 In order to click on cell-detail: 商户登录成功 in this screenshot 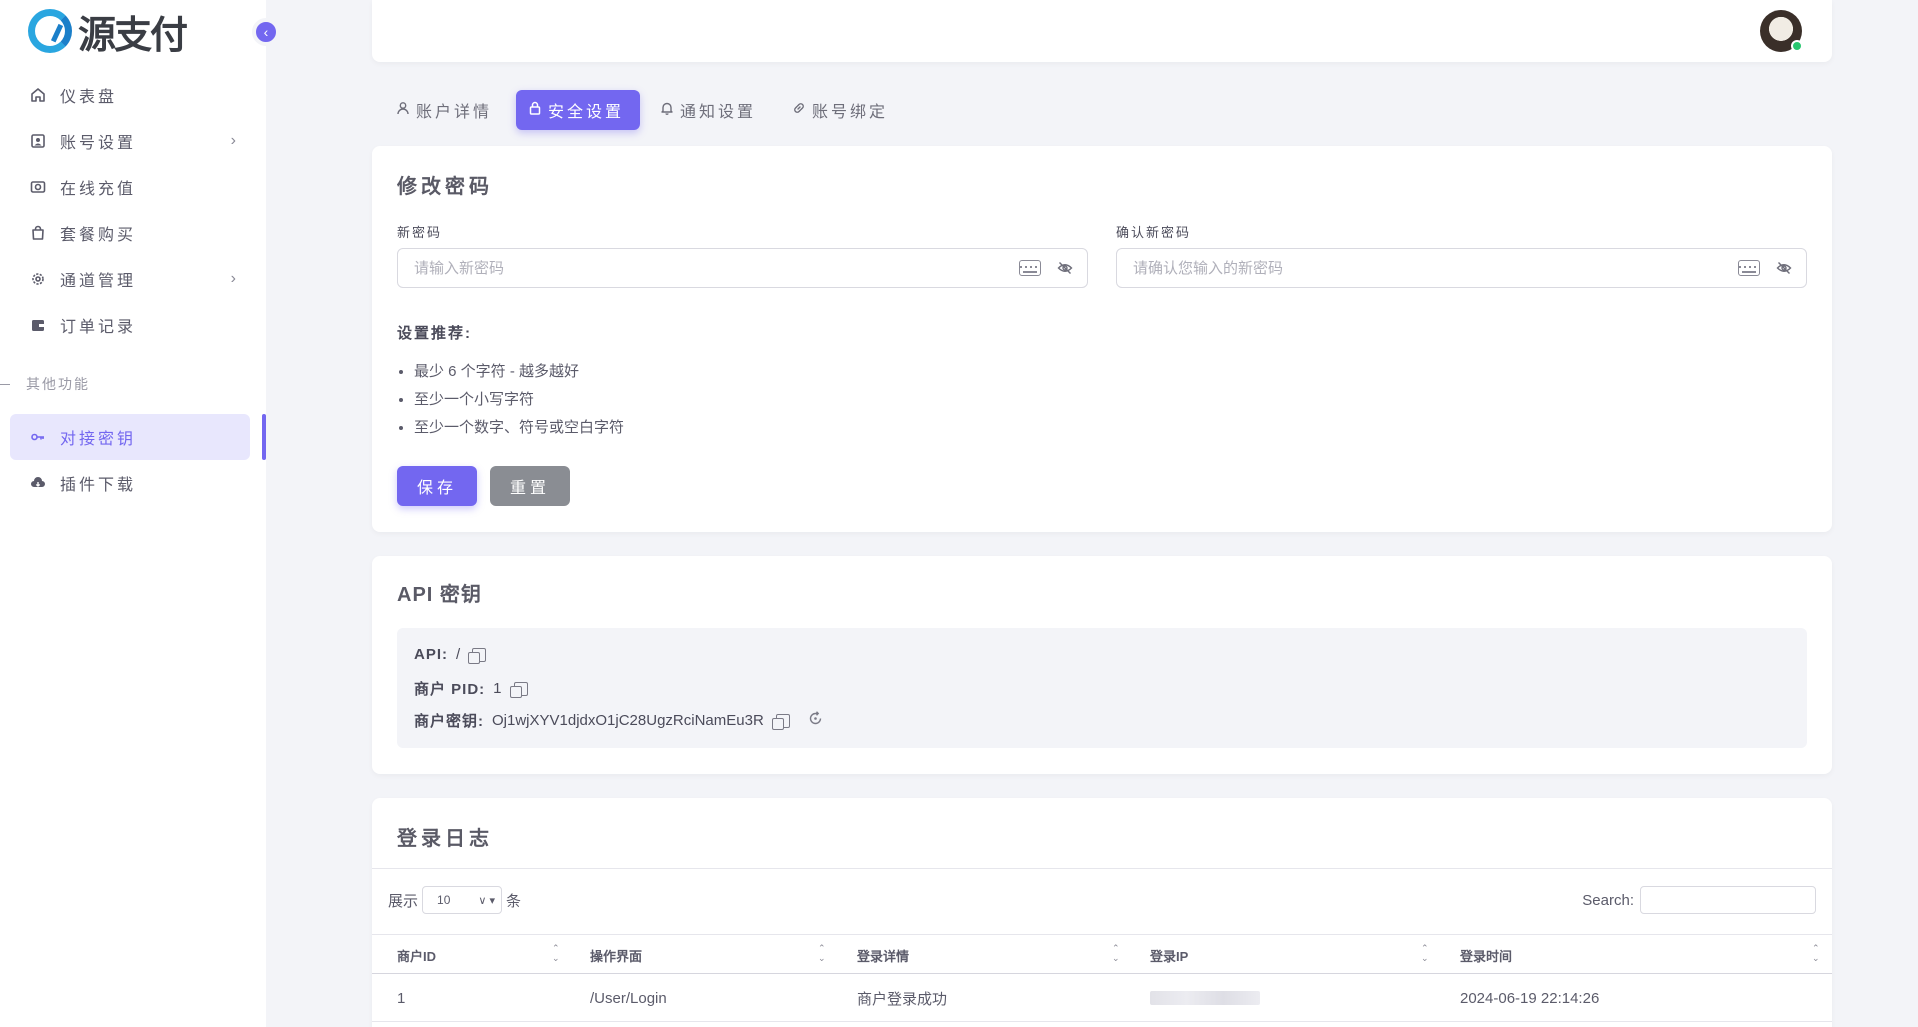, I will do `click(902, 999)`.